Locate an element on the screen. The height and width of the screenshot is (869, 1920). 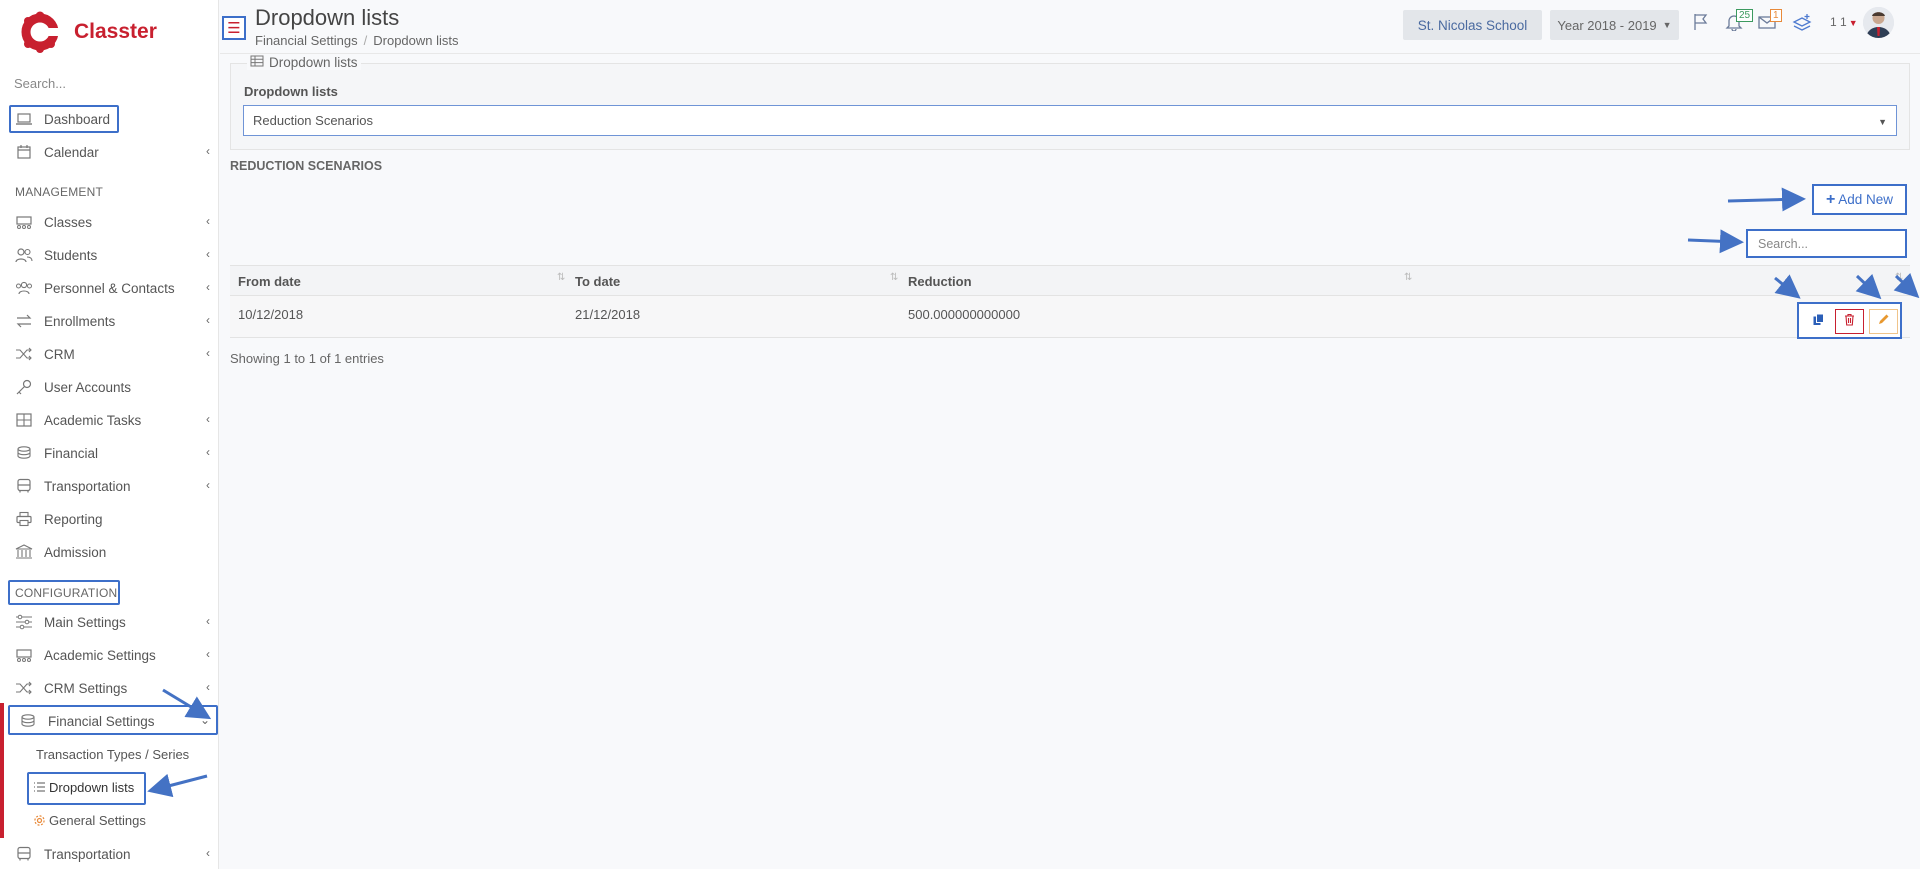
flag-icon is located at coordinates (1701, 24).